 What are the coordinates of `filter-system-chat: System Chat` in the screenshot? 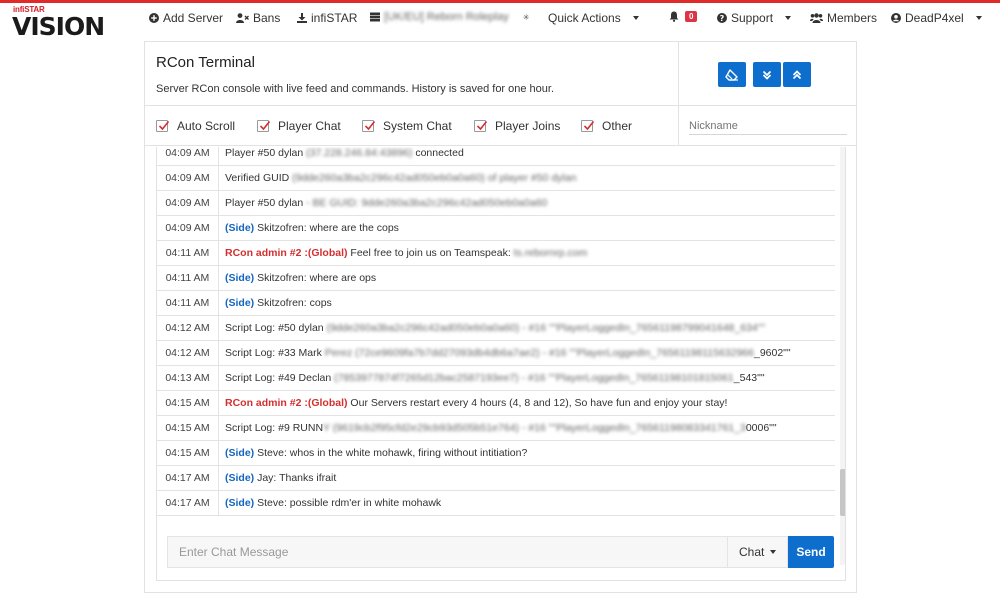 It's located at (407, 126).